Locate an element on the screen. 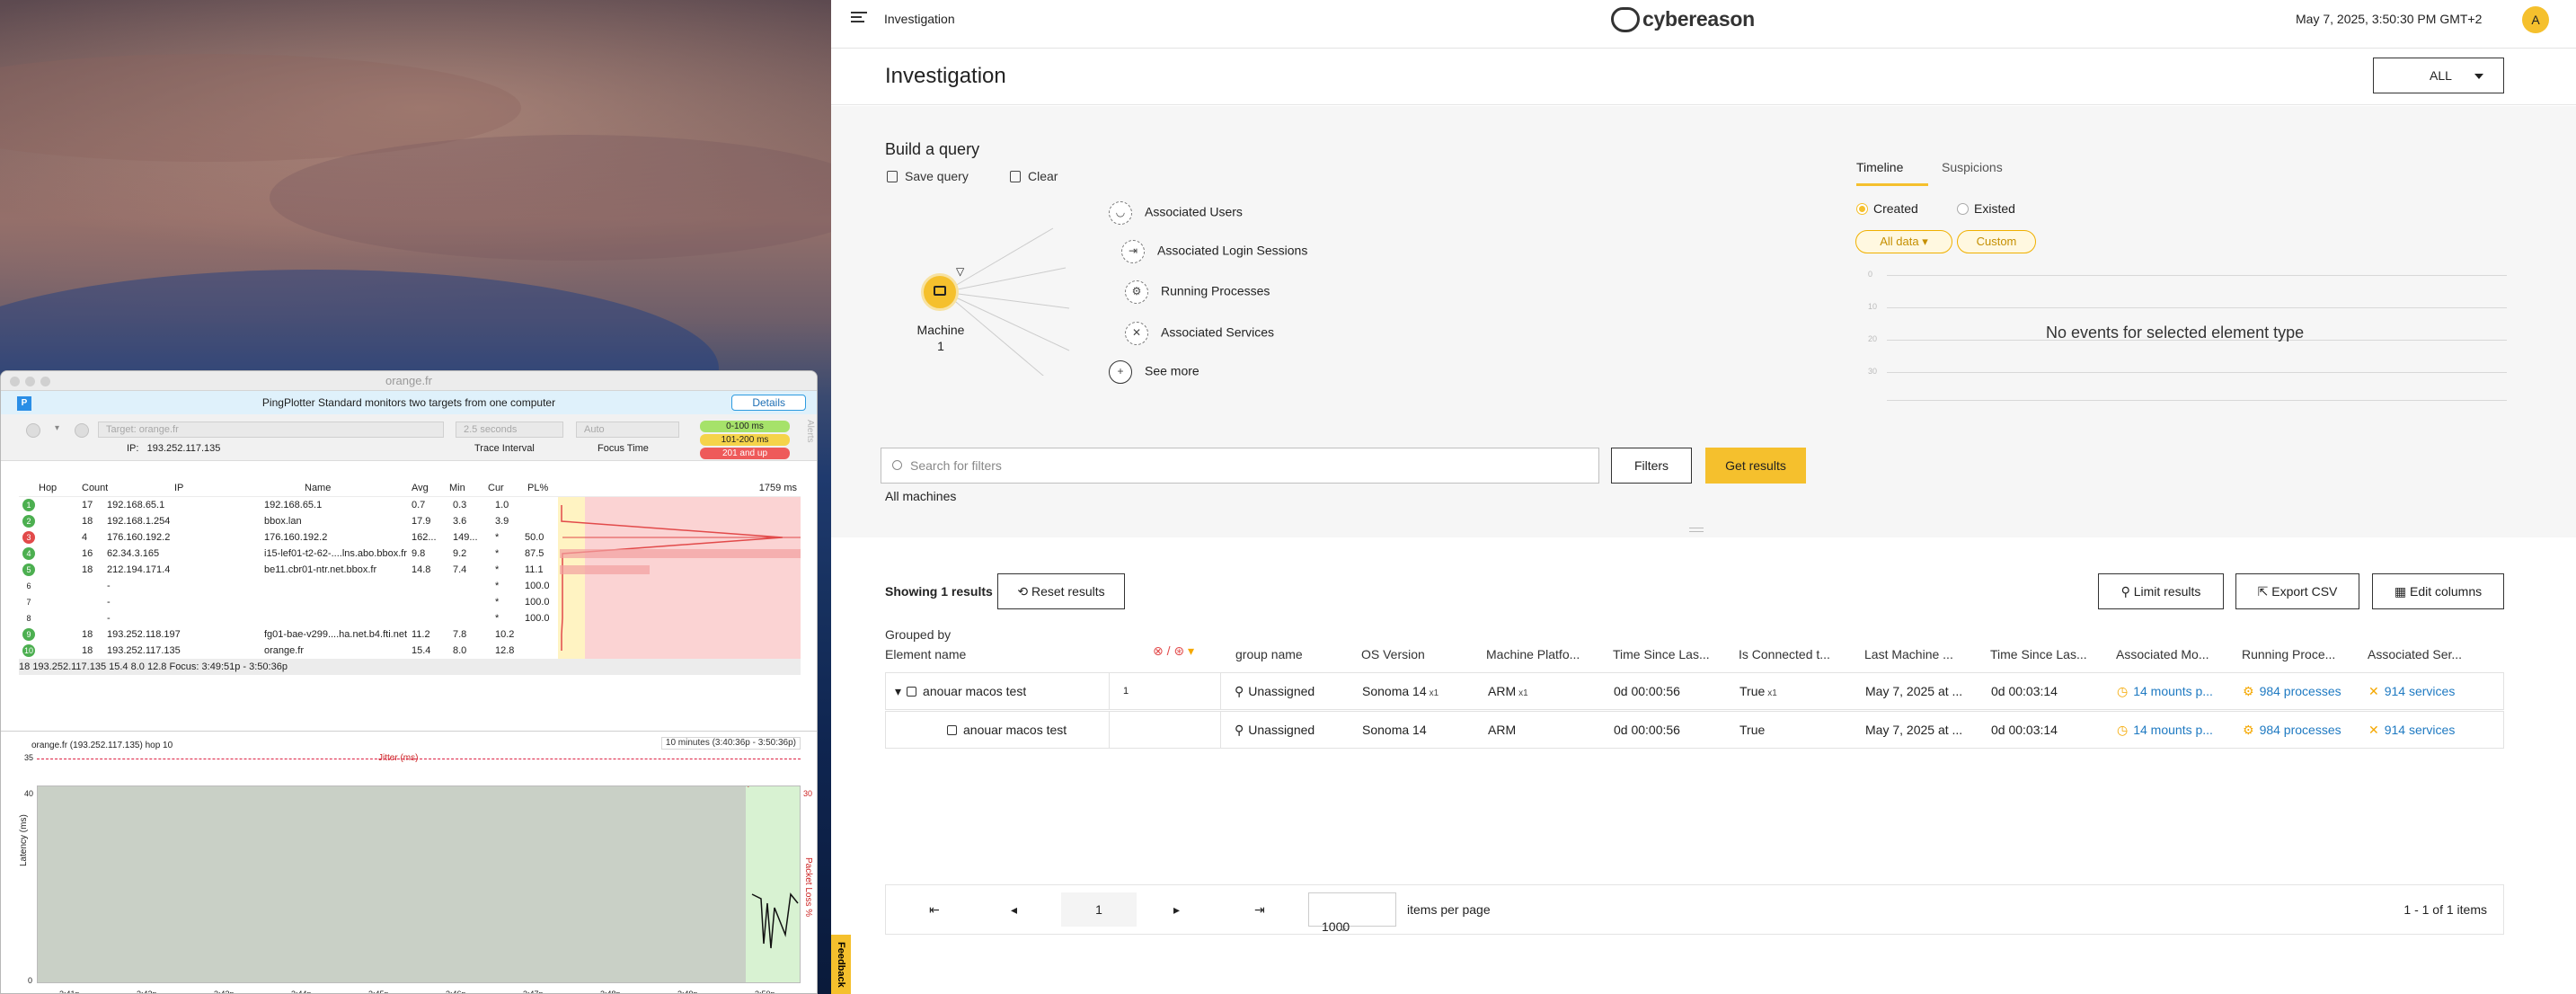  custom-button: Custom is located at coordinates (1997, 241).